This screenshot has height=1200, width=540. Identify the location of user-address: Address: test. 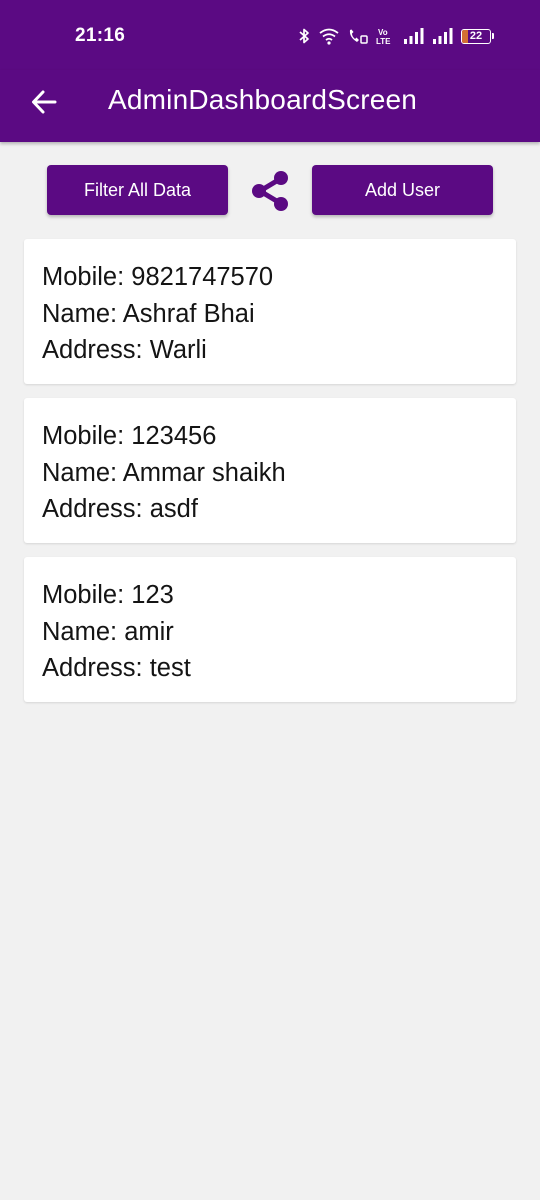
(116, 668).